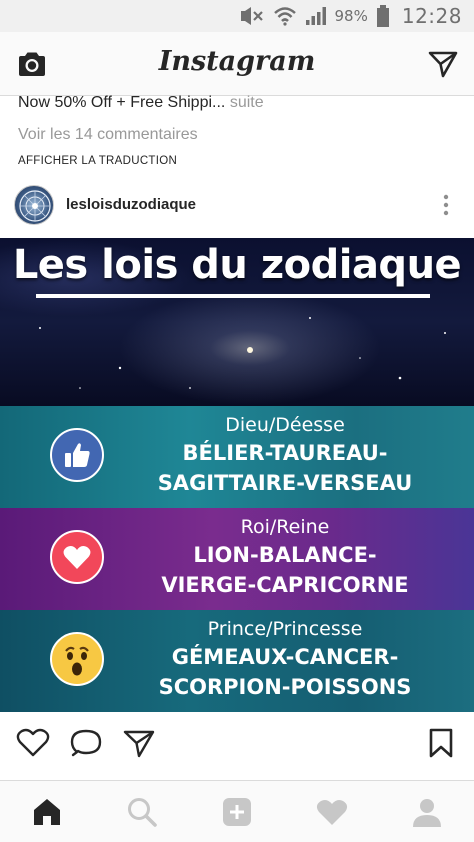  I want to click on home-icon, so click(47, 812).